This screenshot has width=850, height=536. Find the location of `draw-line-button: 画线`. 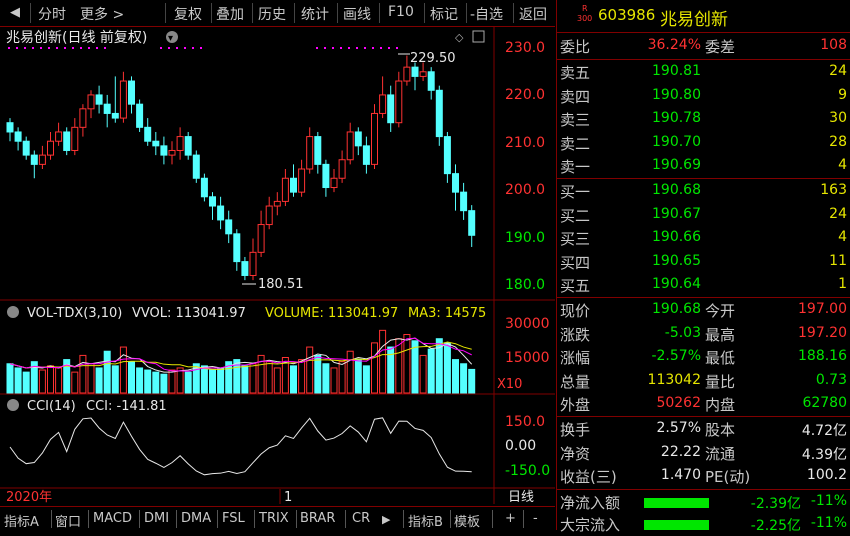

draw-line-button: 画线 is located at coordinates (357, 14).